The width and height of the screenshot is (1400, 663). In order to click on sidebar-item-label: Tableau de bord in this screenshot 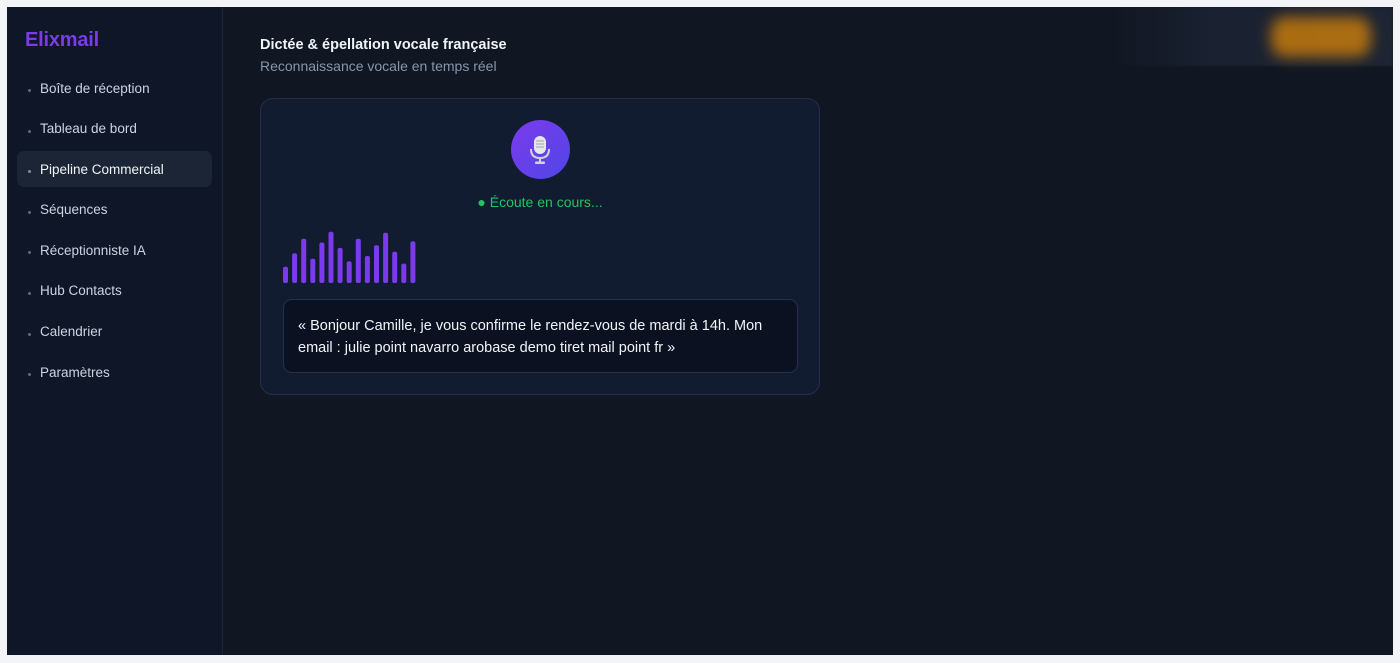, I will do `click(88, 129)`.